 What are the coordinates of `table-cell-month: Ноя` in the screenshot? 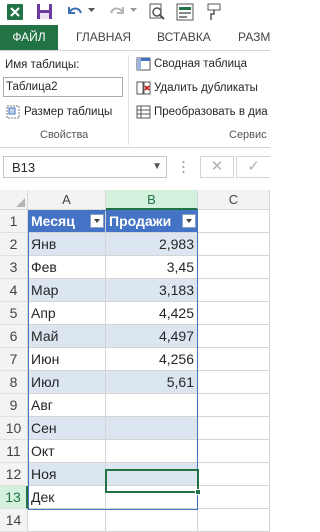 It's located at (67, 474).